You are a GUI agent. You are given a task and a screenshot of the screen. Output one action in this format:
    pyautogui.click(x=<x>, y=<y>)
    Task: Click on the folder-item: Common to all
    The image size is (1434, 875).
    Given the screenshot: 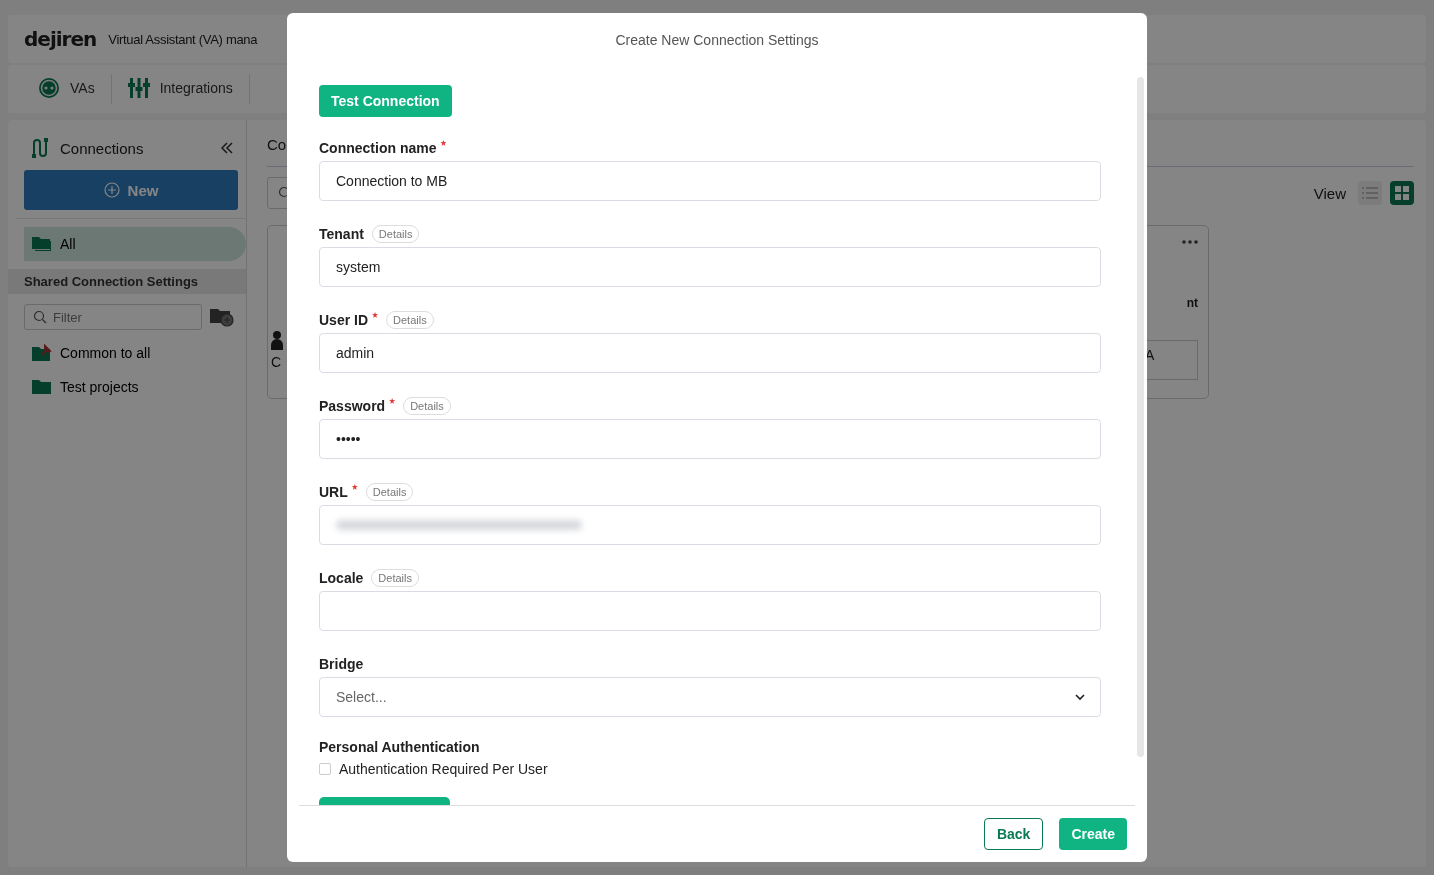 What is the action you would take?
    pyautogui.click(x=127, y=353)
    